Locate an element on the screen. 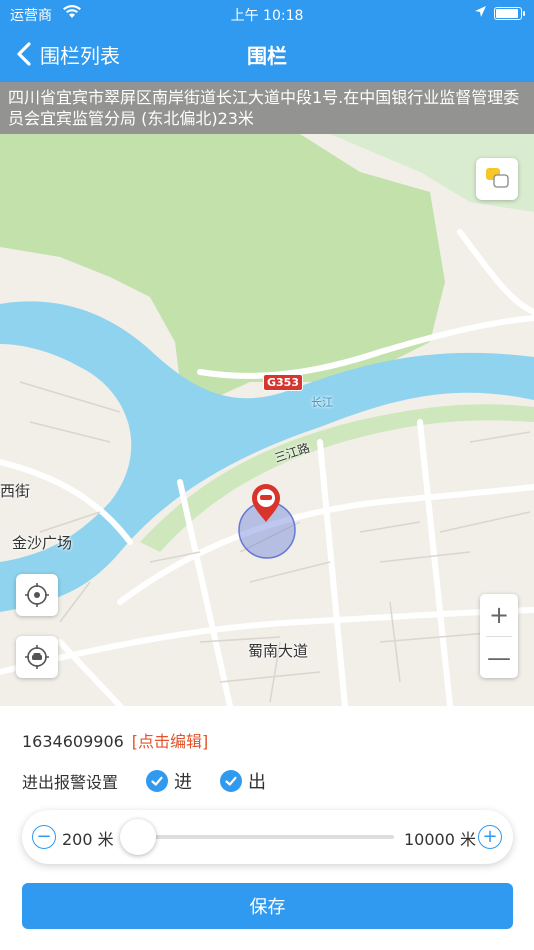 The width and height of the screenshot is (534, 950). zoom-control: + — is located at coordinates (499, 636).